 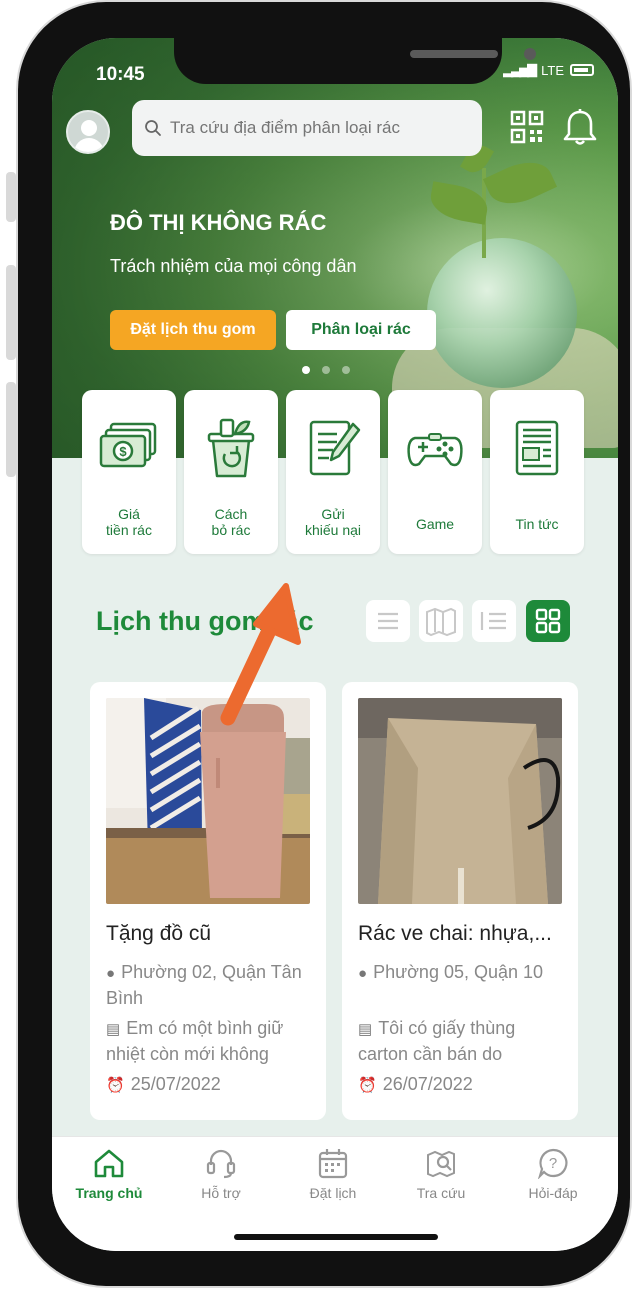 I want to click on quick-action-label: Tin tức, so click(x=537, y=524).